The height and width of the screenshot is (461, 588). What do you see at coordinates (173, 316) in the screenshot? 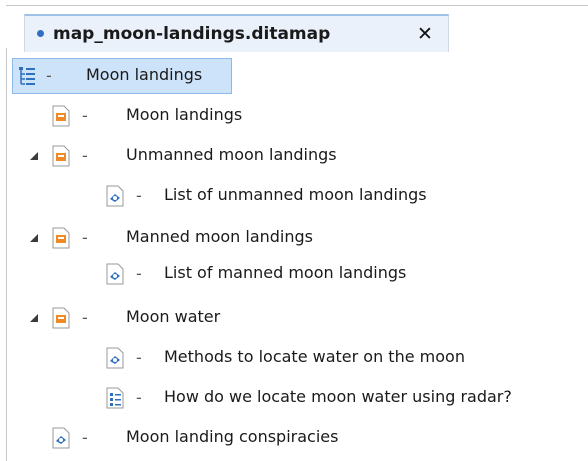
I see `tree-item-label: Moon water` at bounding box center [173, 316].